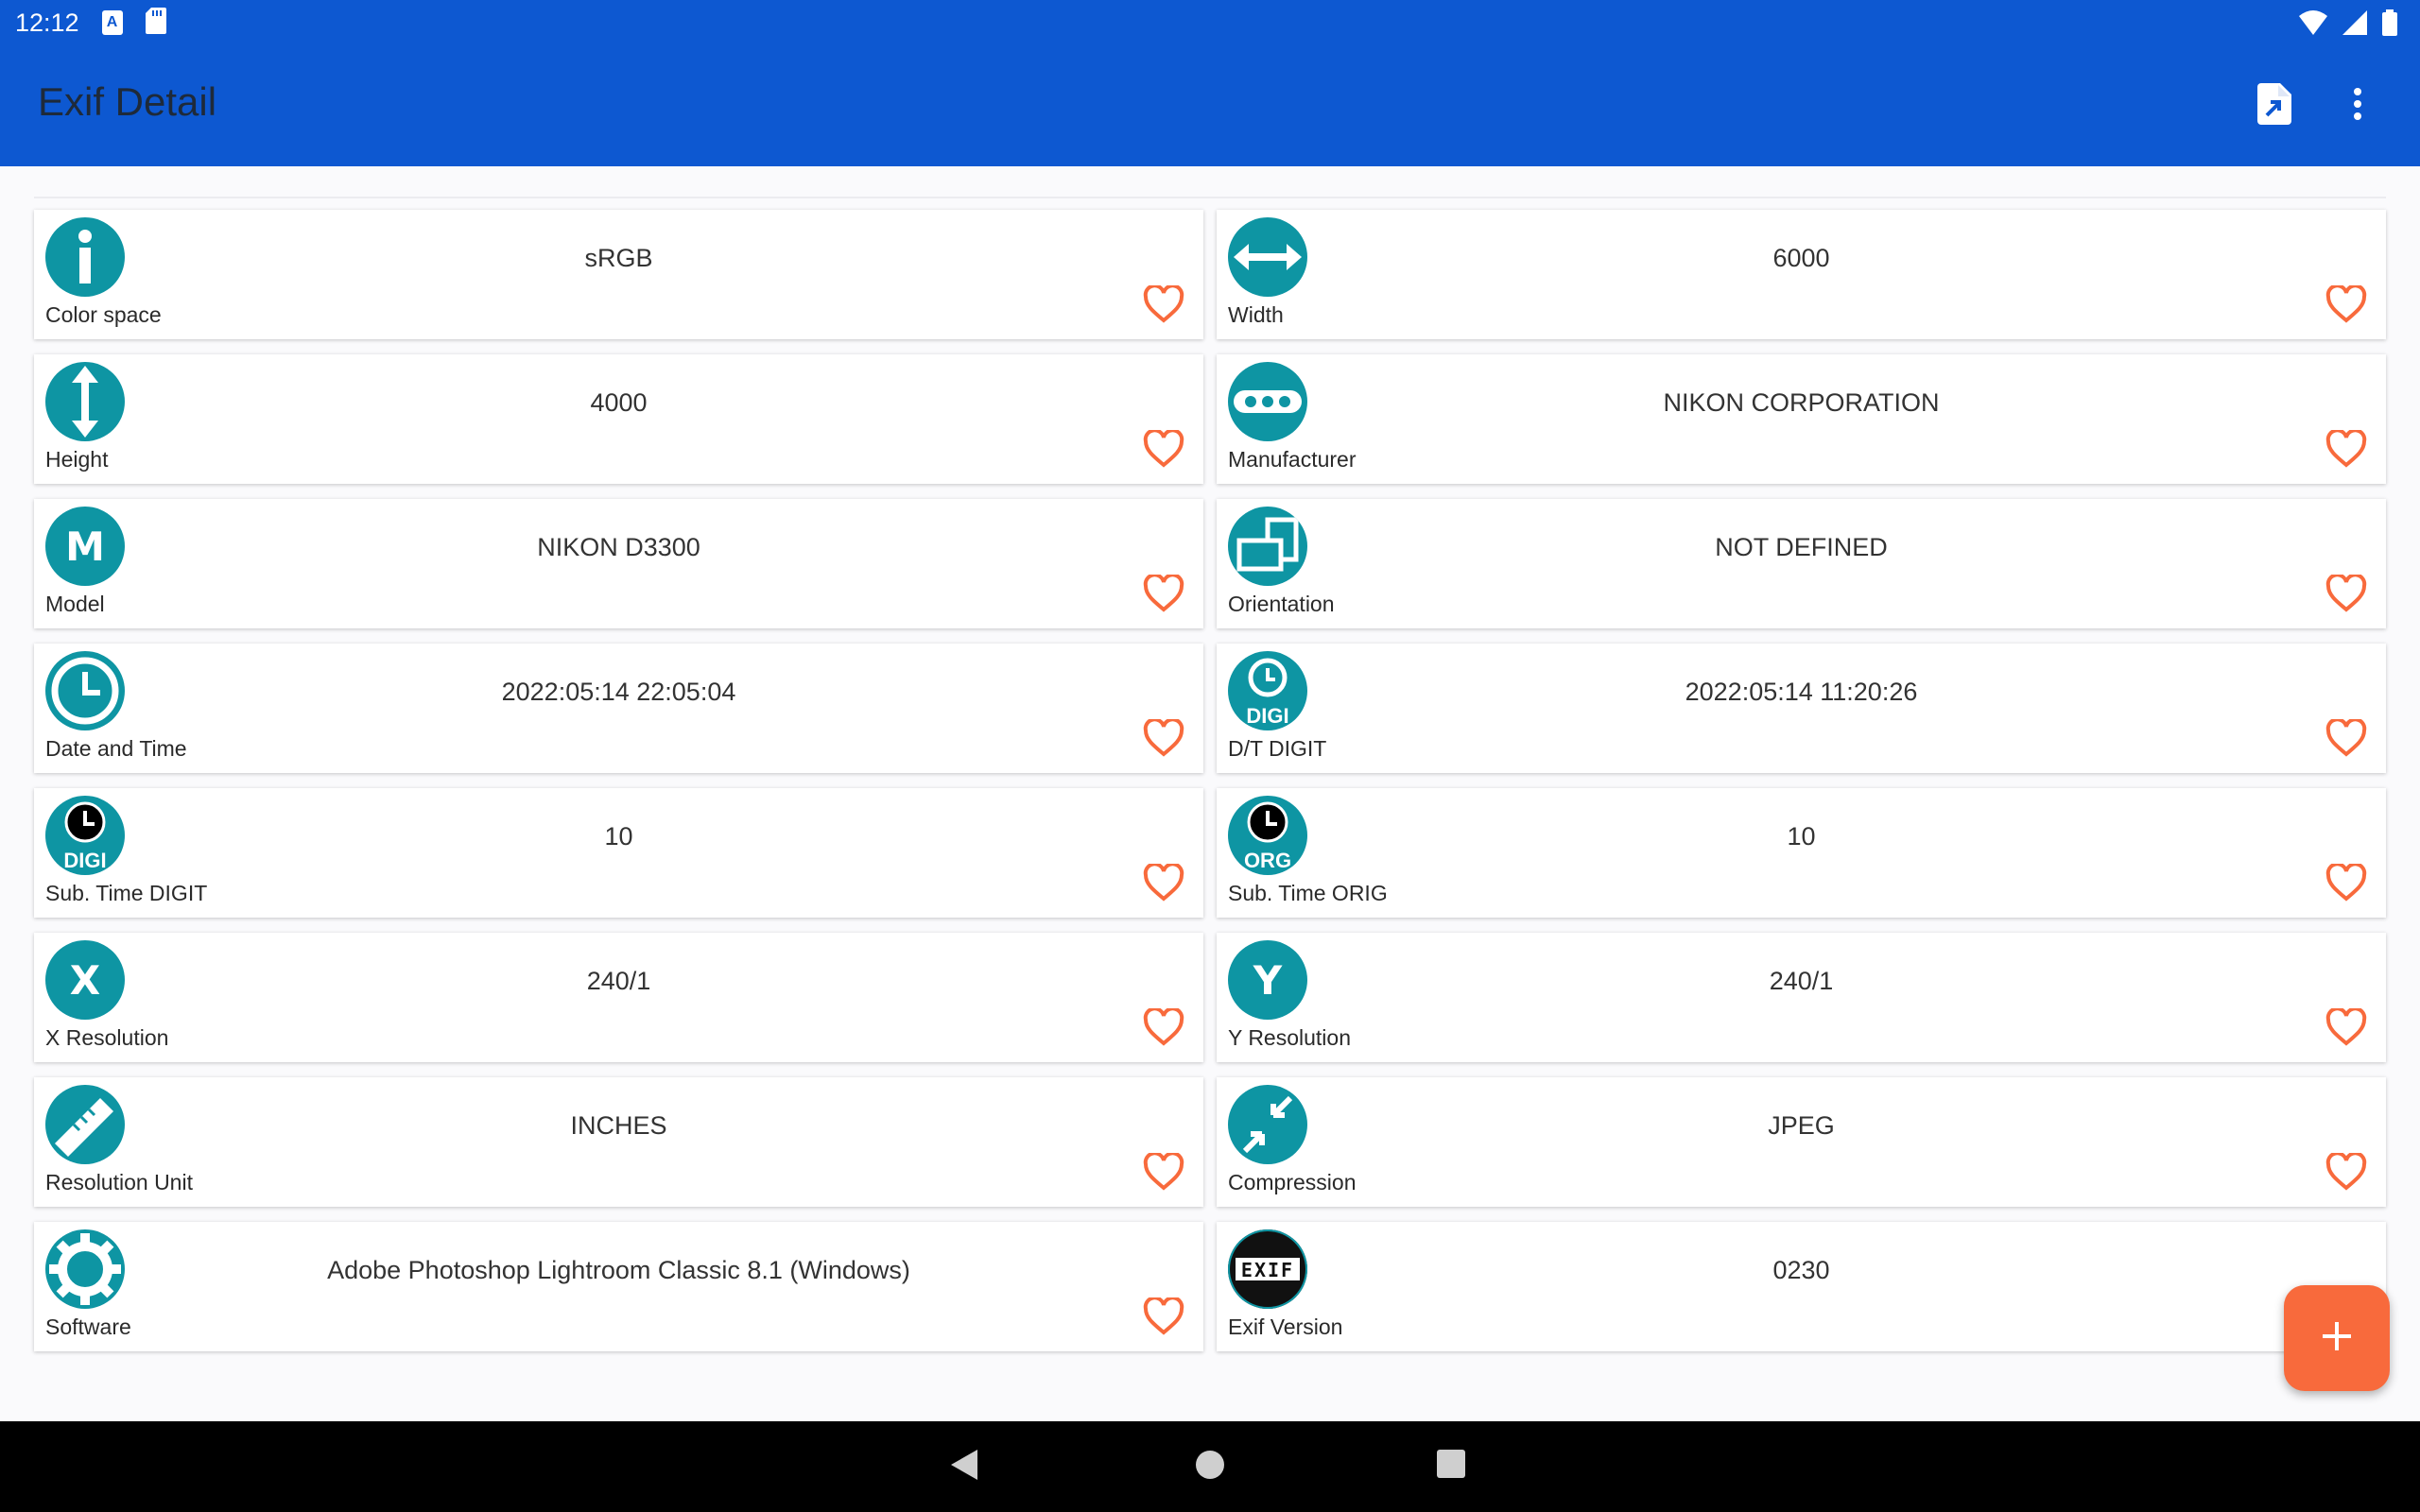  I want to click on status-time: 12:12, so click(47, 22).